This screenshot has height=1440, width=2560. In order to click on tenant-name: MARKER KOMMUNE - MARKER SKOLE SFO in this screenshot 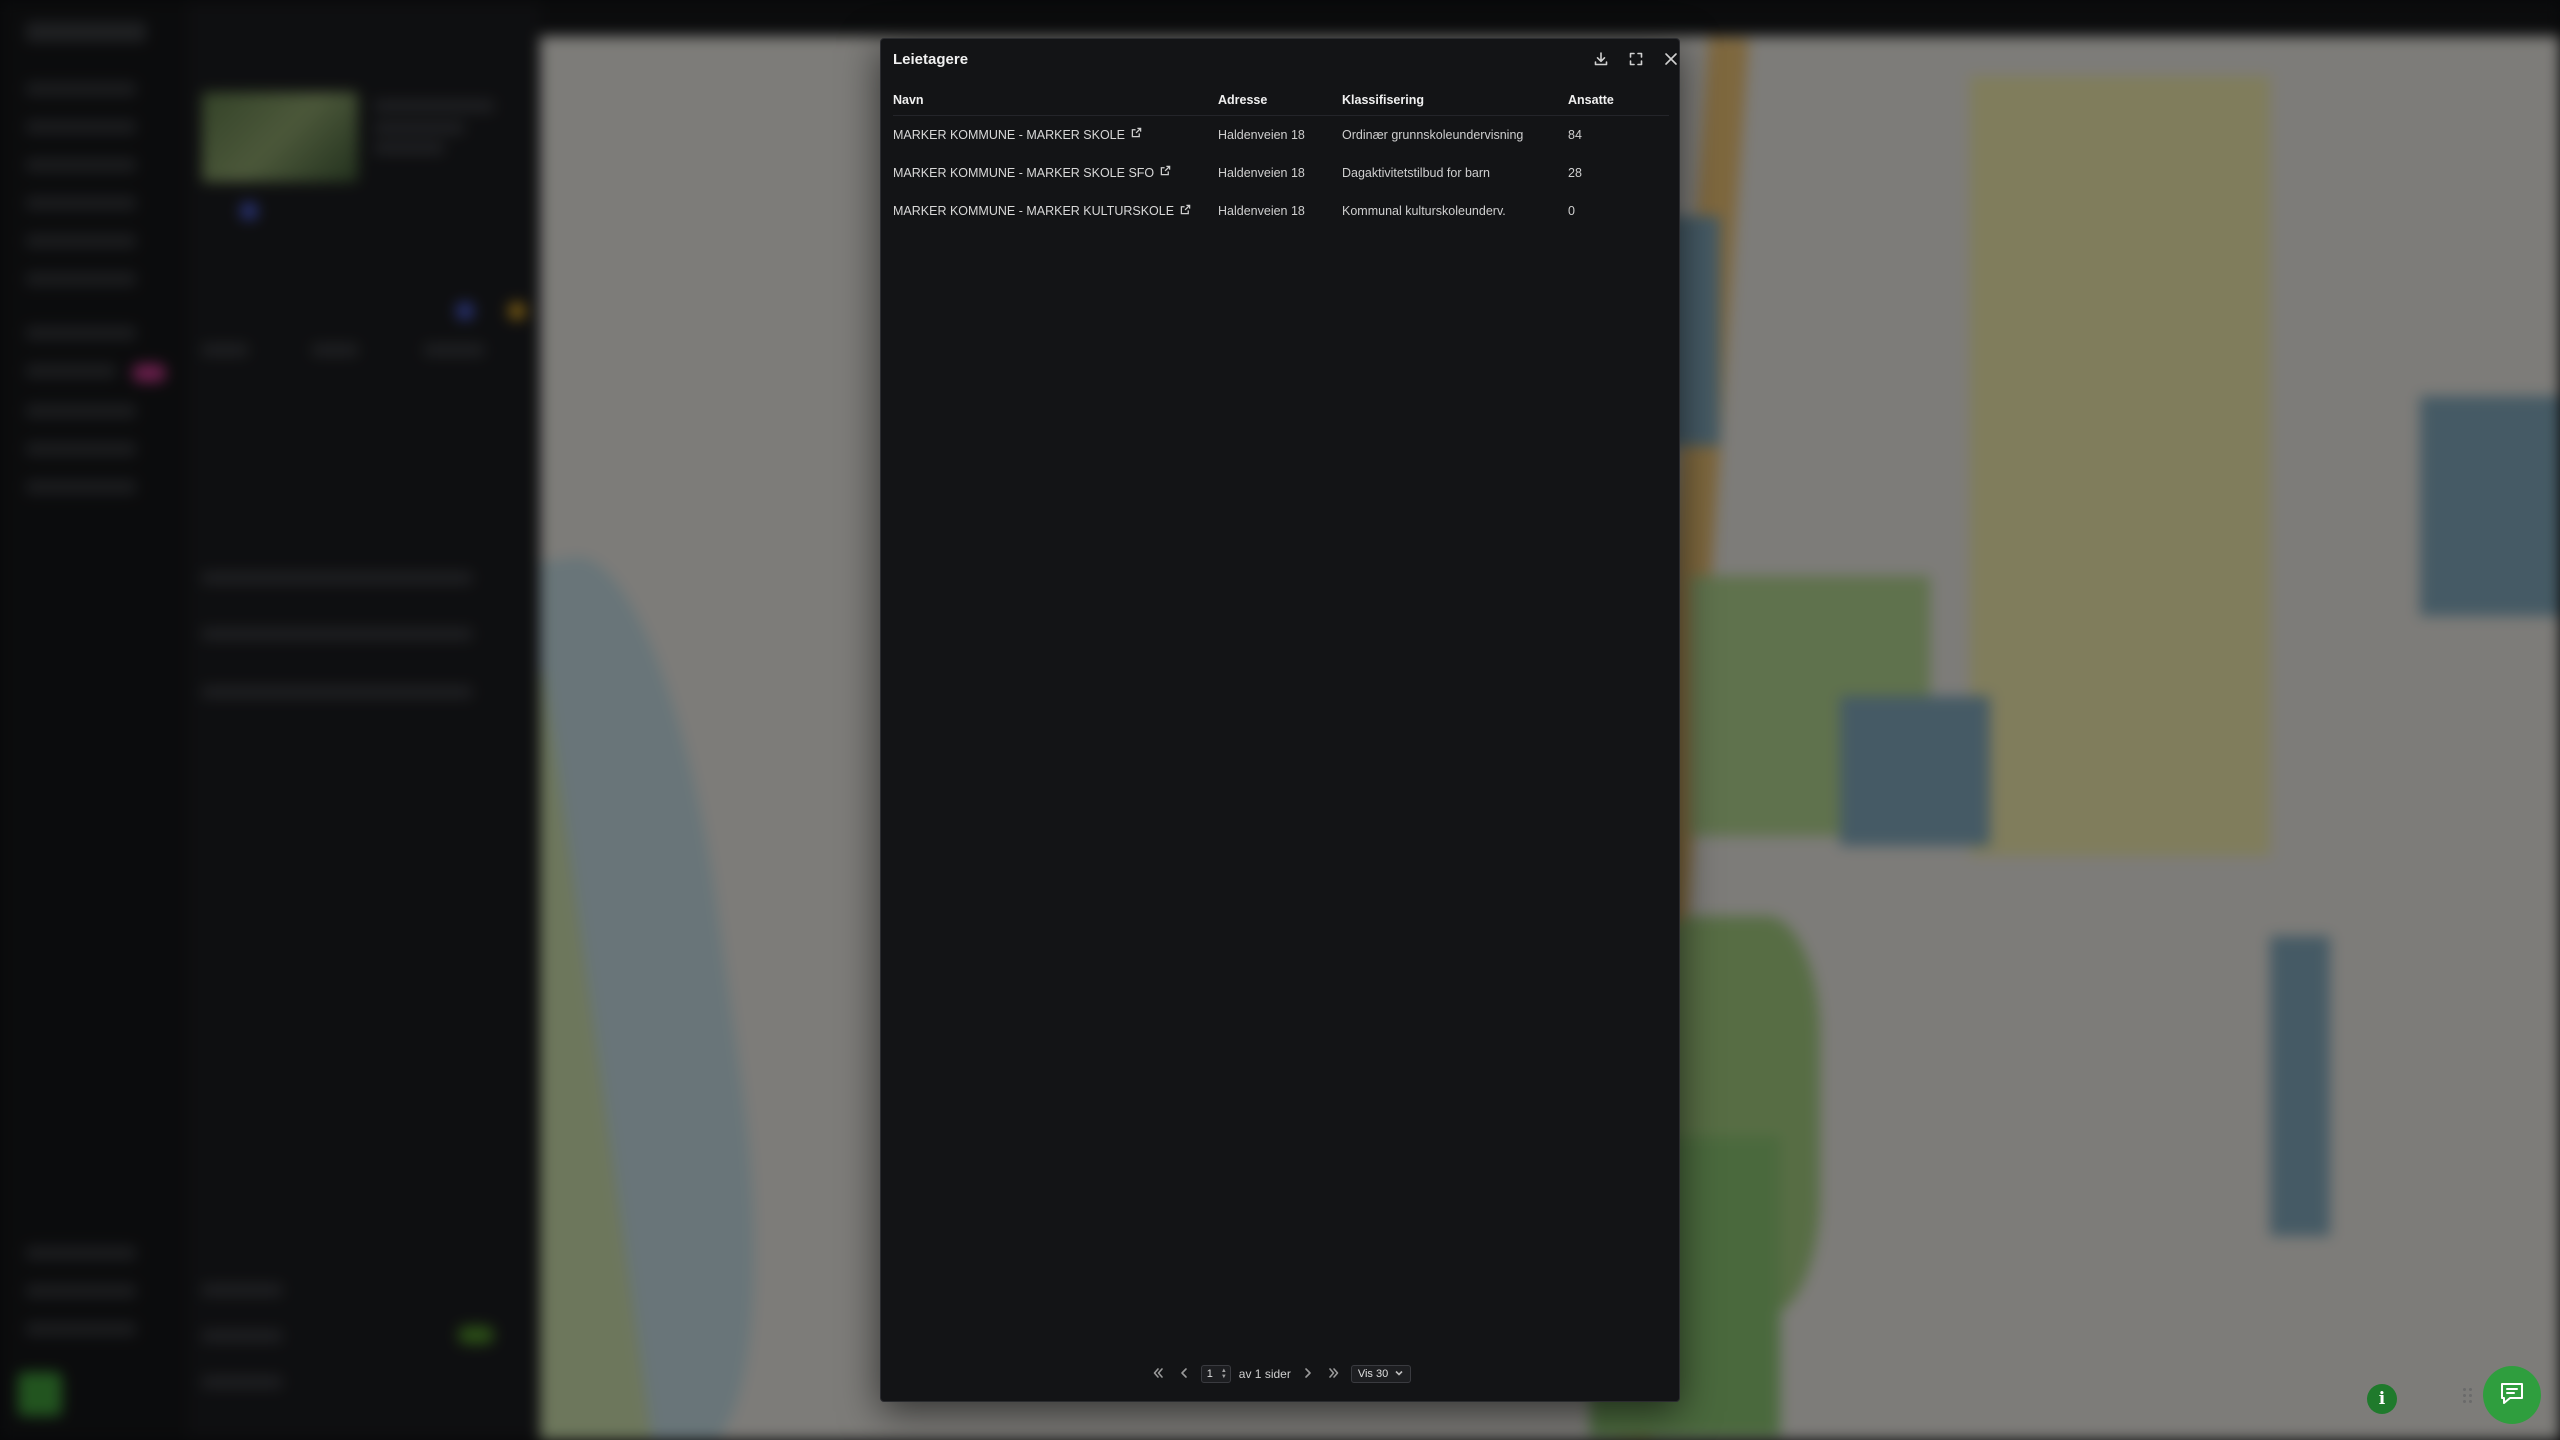, I will do `click(1024, 172)`.